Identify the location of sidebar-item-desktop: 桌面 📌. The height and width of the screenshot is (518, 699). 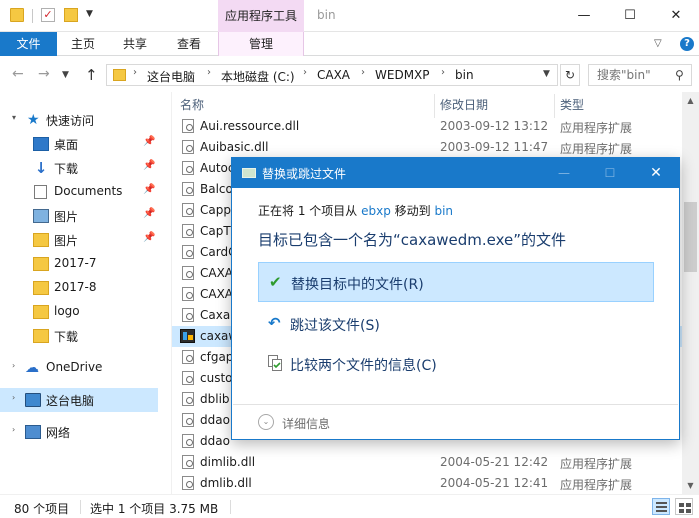
(79, 144).